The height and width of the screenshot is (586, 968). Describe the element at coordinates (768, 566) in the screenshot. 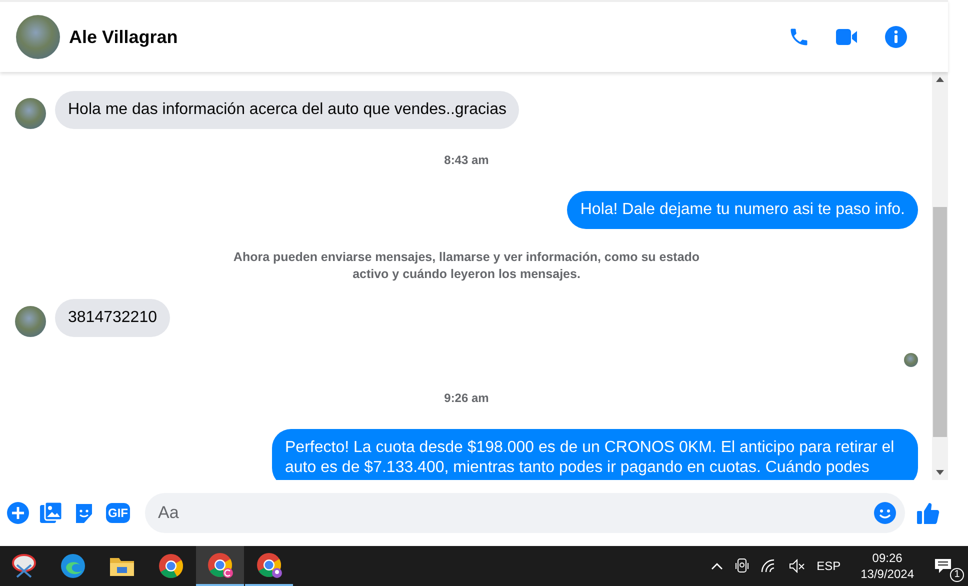

I see `wifi-icon` at that location.